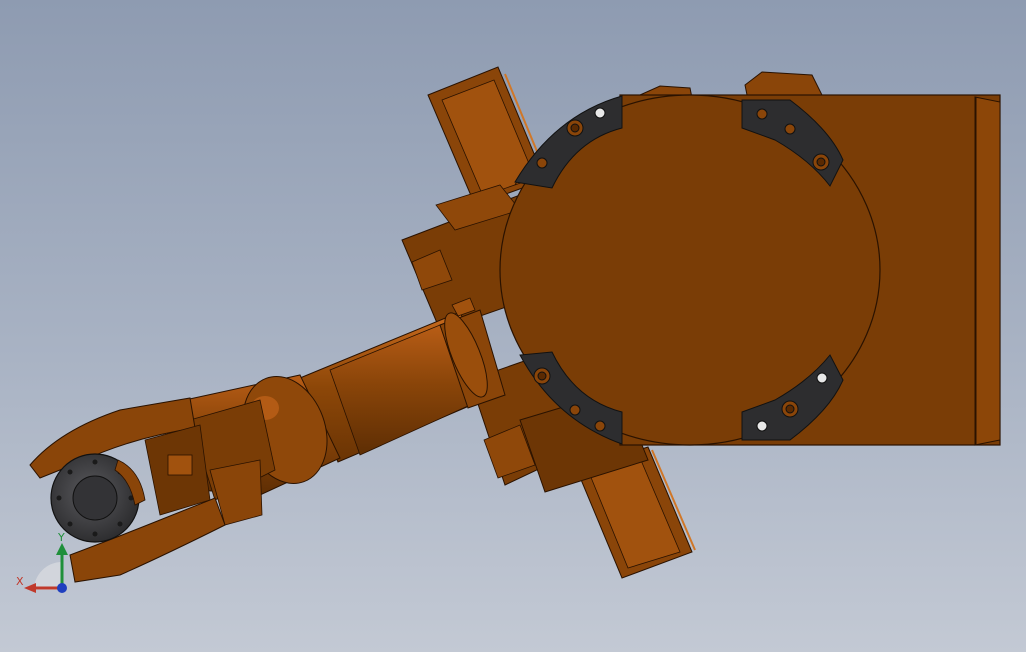 The image size is (1026, 652). Describe the element at coordinates (61, 537) in the screenshot. I see `y-axis-label: Y` at that location.